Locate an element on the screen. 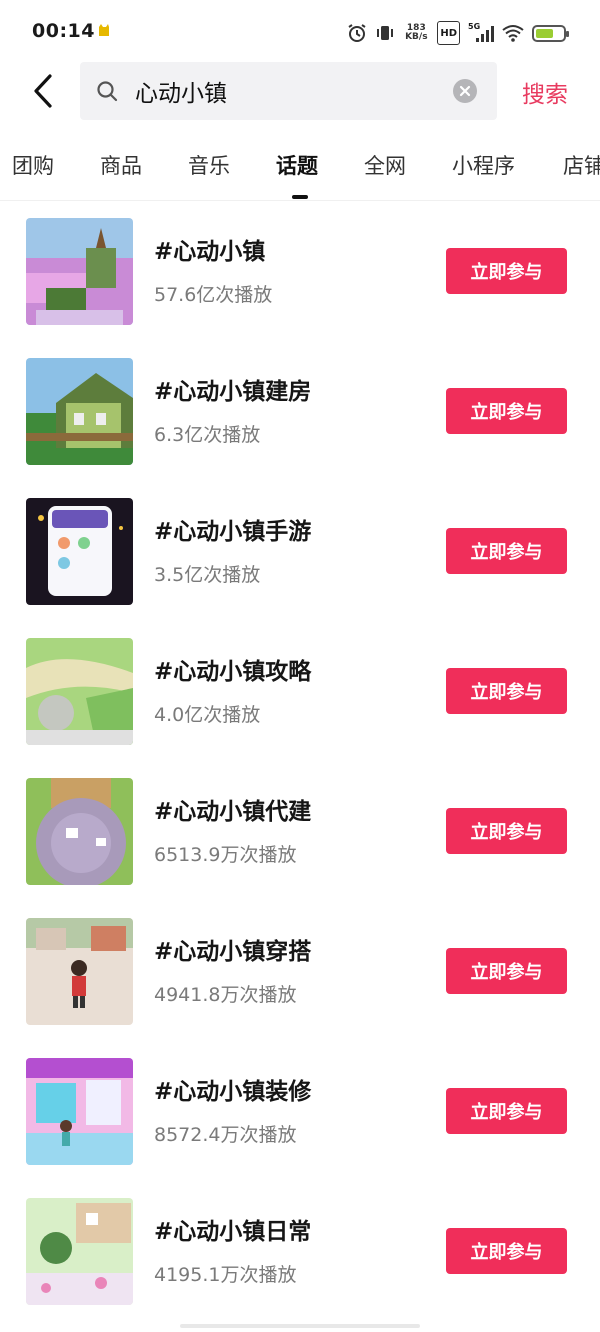  vibrate-icon is located at coordinates (385, 33).